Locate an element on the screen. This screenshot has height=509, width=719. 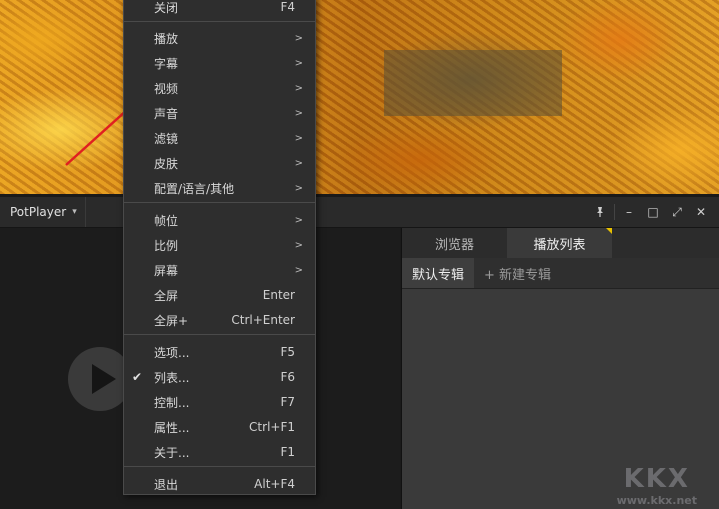
menu-item-label: 播放 is located at coordinates (166, 38).